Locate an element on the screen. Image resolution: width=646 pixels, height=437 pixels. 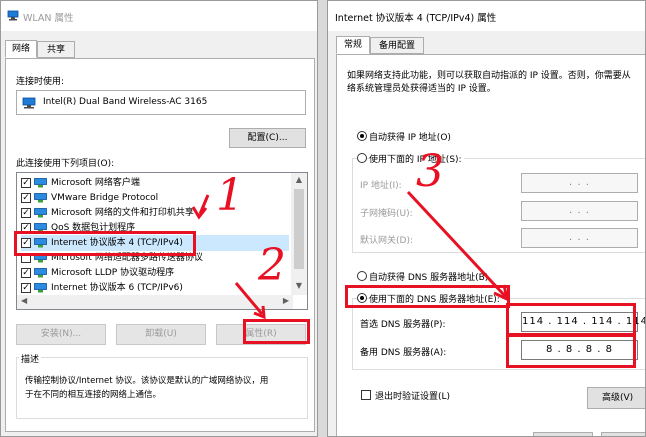
annotation-arrows is located at coordinates (350, 255).